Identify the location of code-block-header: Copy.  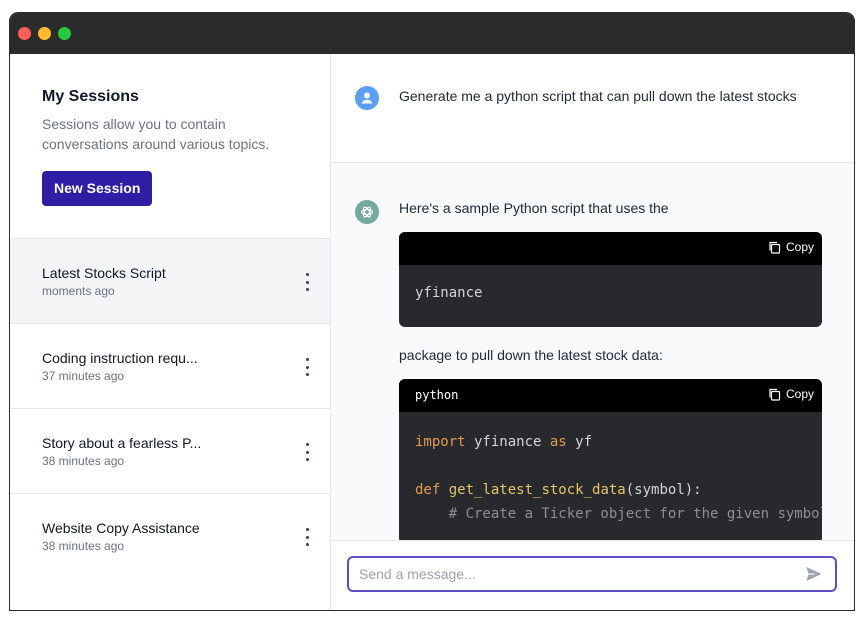
(610, 248).